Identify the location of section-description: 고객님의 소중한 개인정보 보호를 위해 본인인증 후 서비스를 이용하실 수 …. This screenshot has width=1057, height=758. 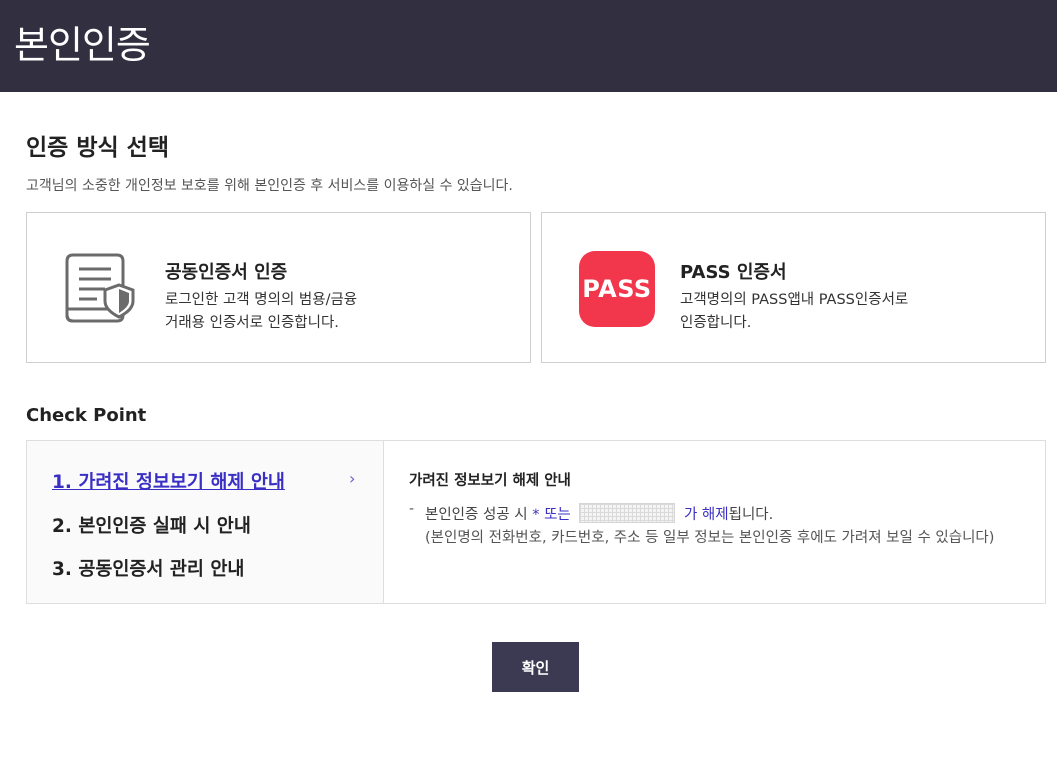
(269, 186).